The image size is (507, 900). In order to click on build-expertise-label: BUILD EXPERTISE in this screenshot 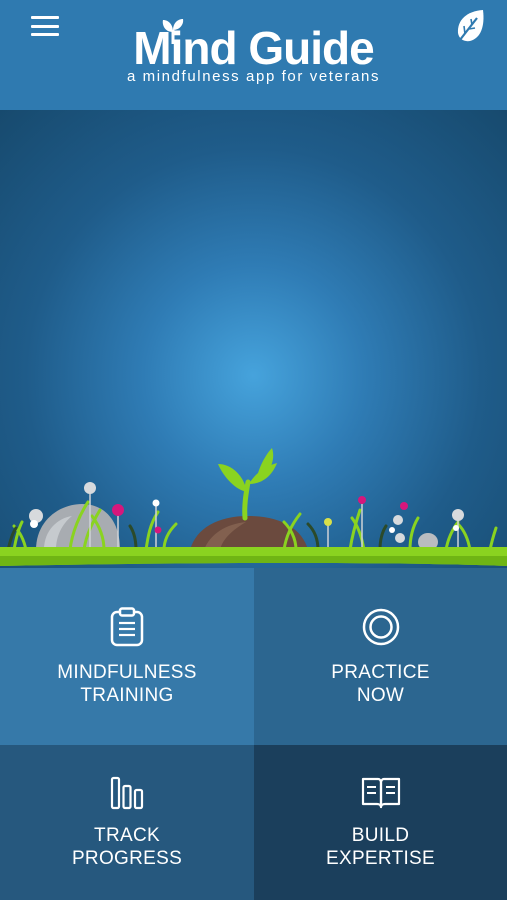, I will do `click(380, 846)`.